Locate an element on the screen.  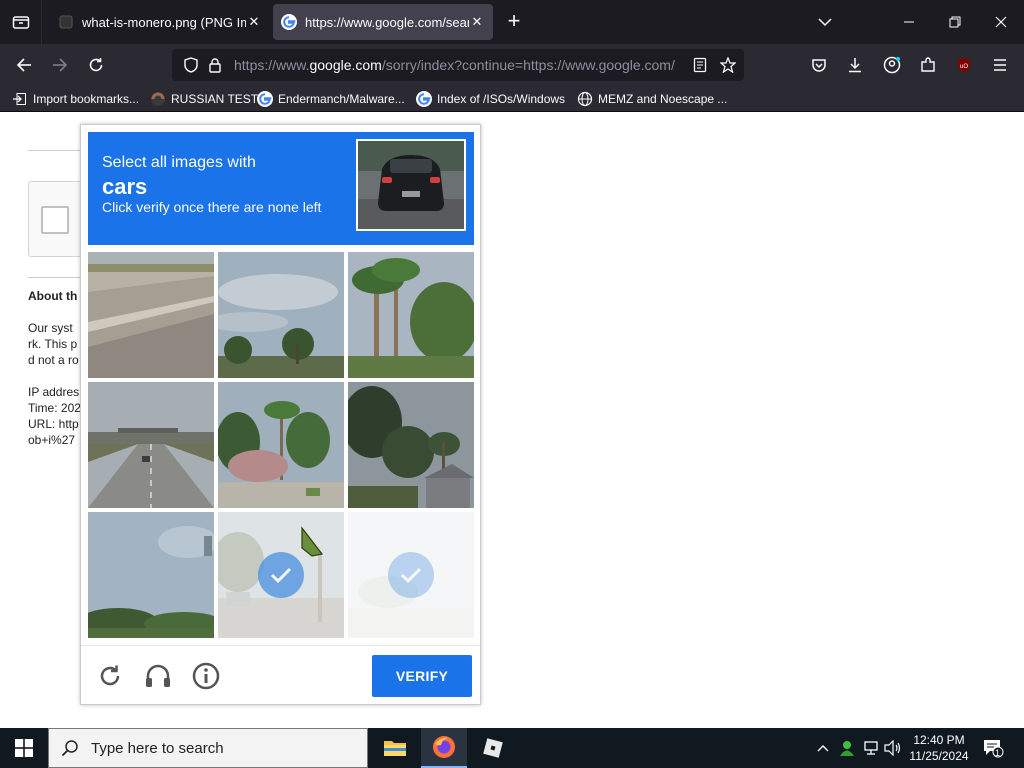
audio-challenge-button is located at coordinates (158, 676).